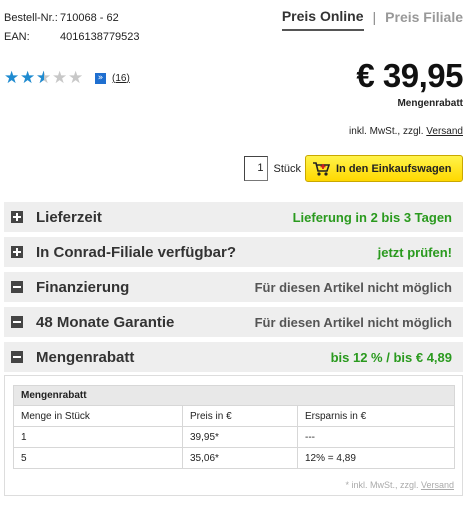 This screenshot has width=467, height=508. I want to click on ean-row: EAN: 4016138779523, so click(72, 37).